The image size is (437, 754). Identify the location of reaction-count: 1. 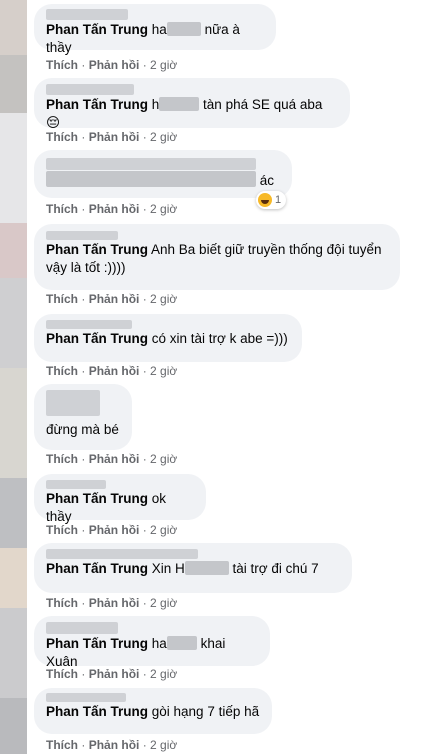
(278, 200).